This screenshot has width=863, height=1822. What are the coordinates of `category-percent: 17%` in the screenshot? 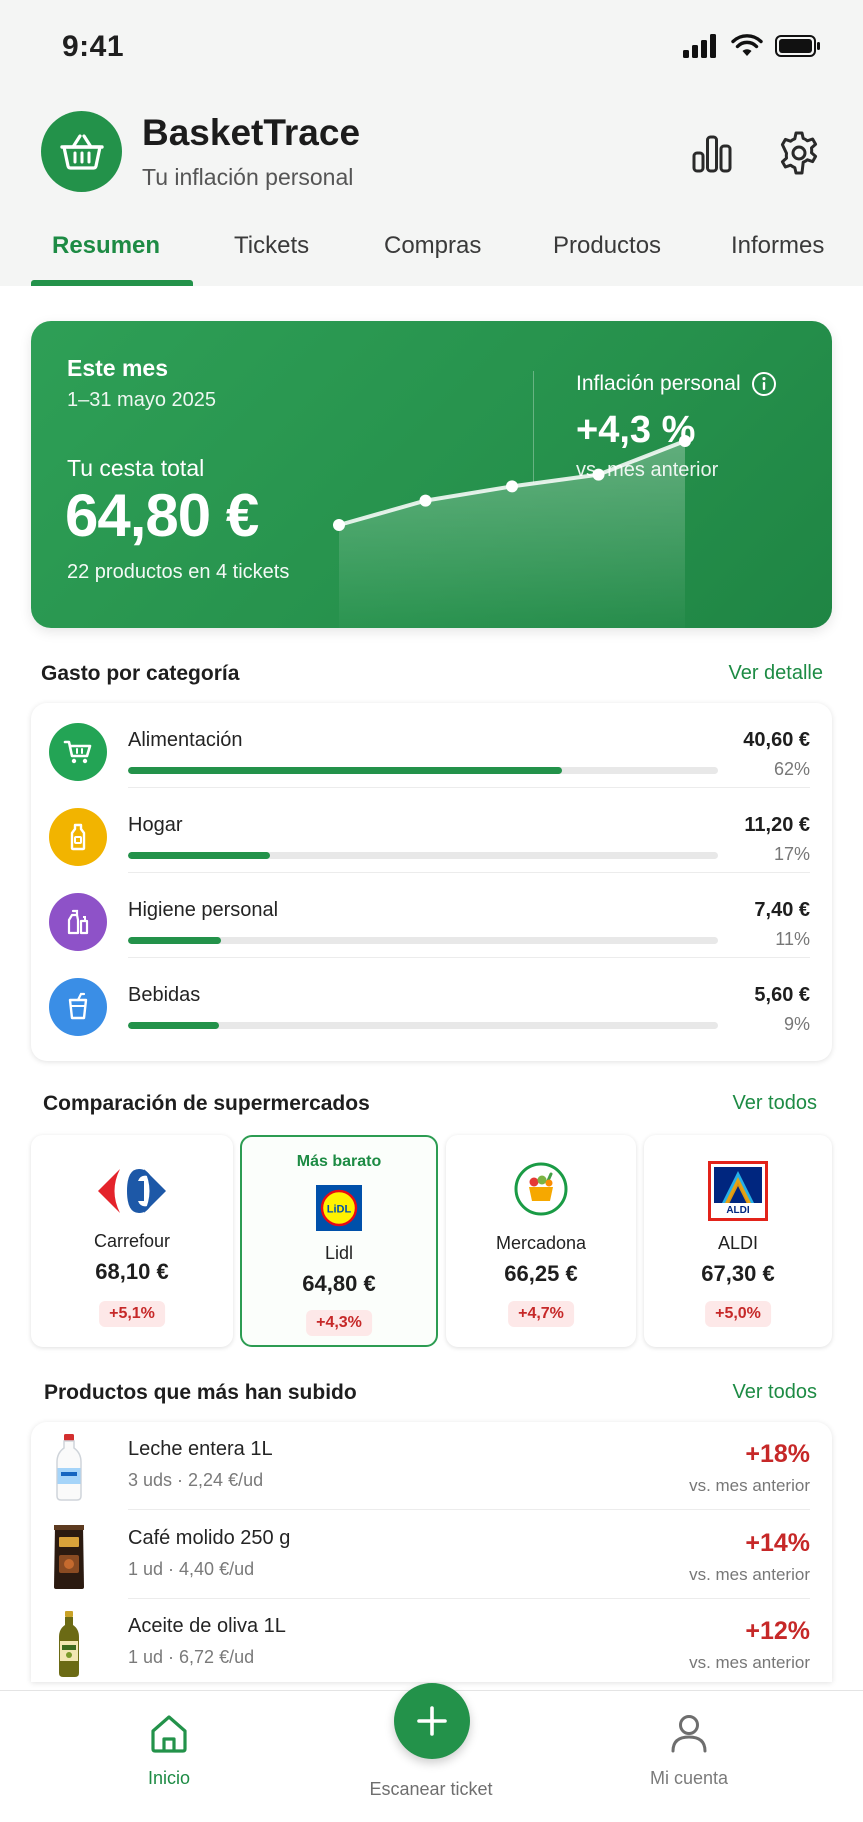 It's located at (791, 854).